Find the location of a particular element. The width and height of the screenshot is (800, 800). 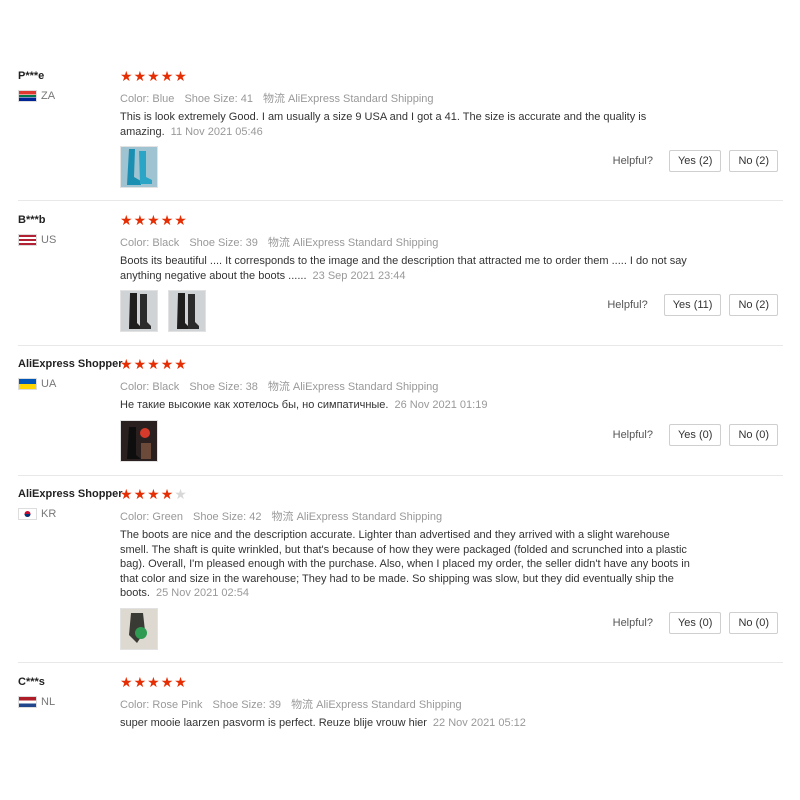

review-photos is located at coordinates (168, 311).